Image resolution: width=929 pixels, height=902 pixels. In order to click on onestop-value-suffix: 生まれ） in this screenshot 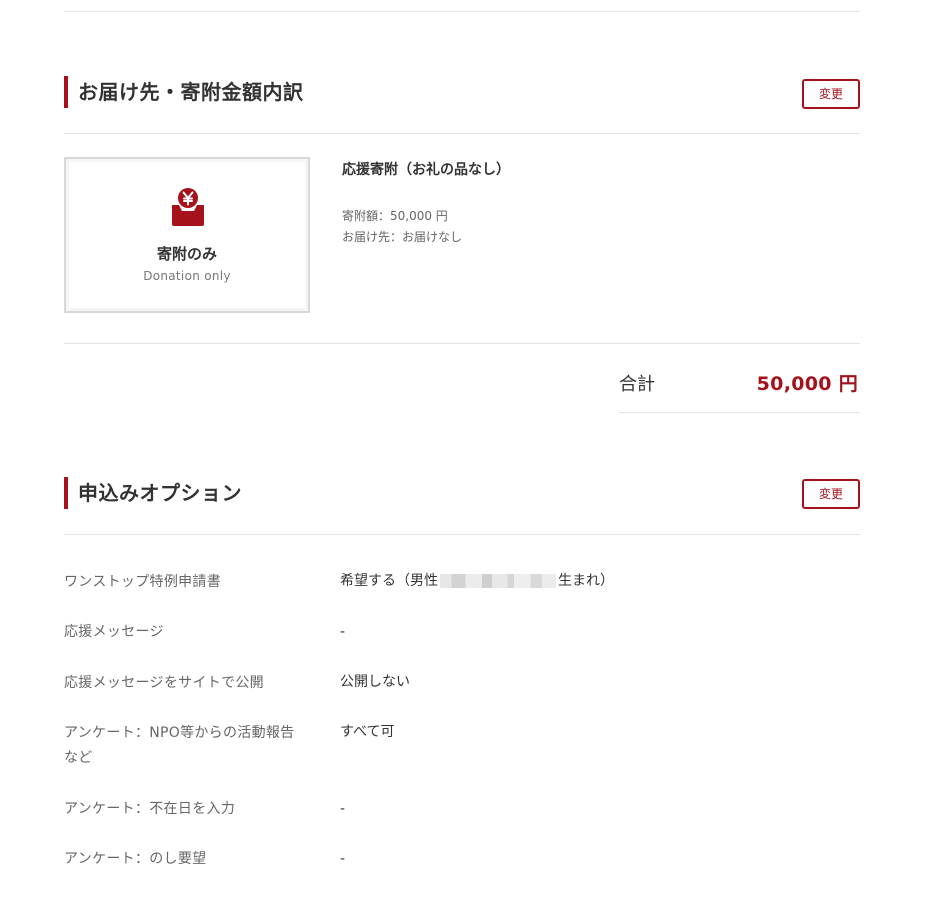, I will do `click(586, 581)`.